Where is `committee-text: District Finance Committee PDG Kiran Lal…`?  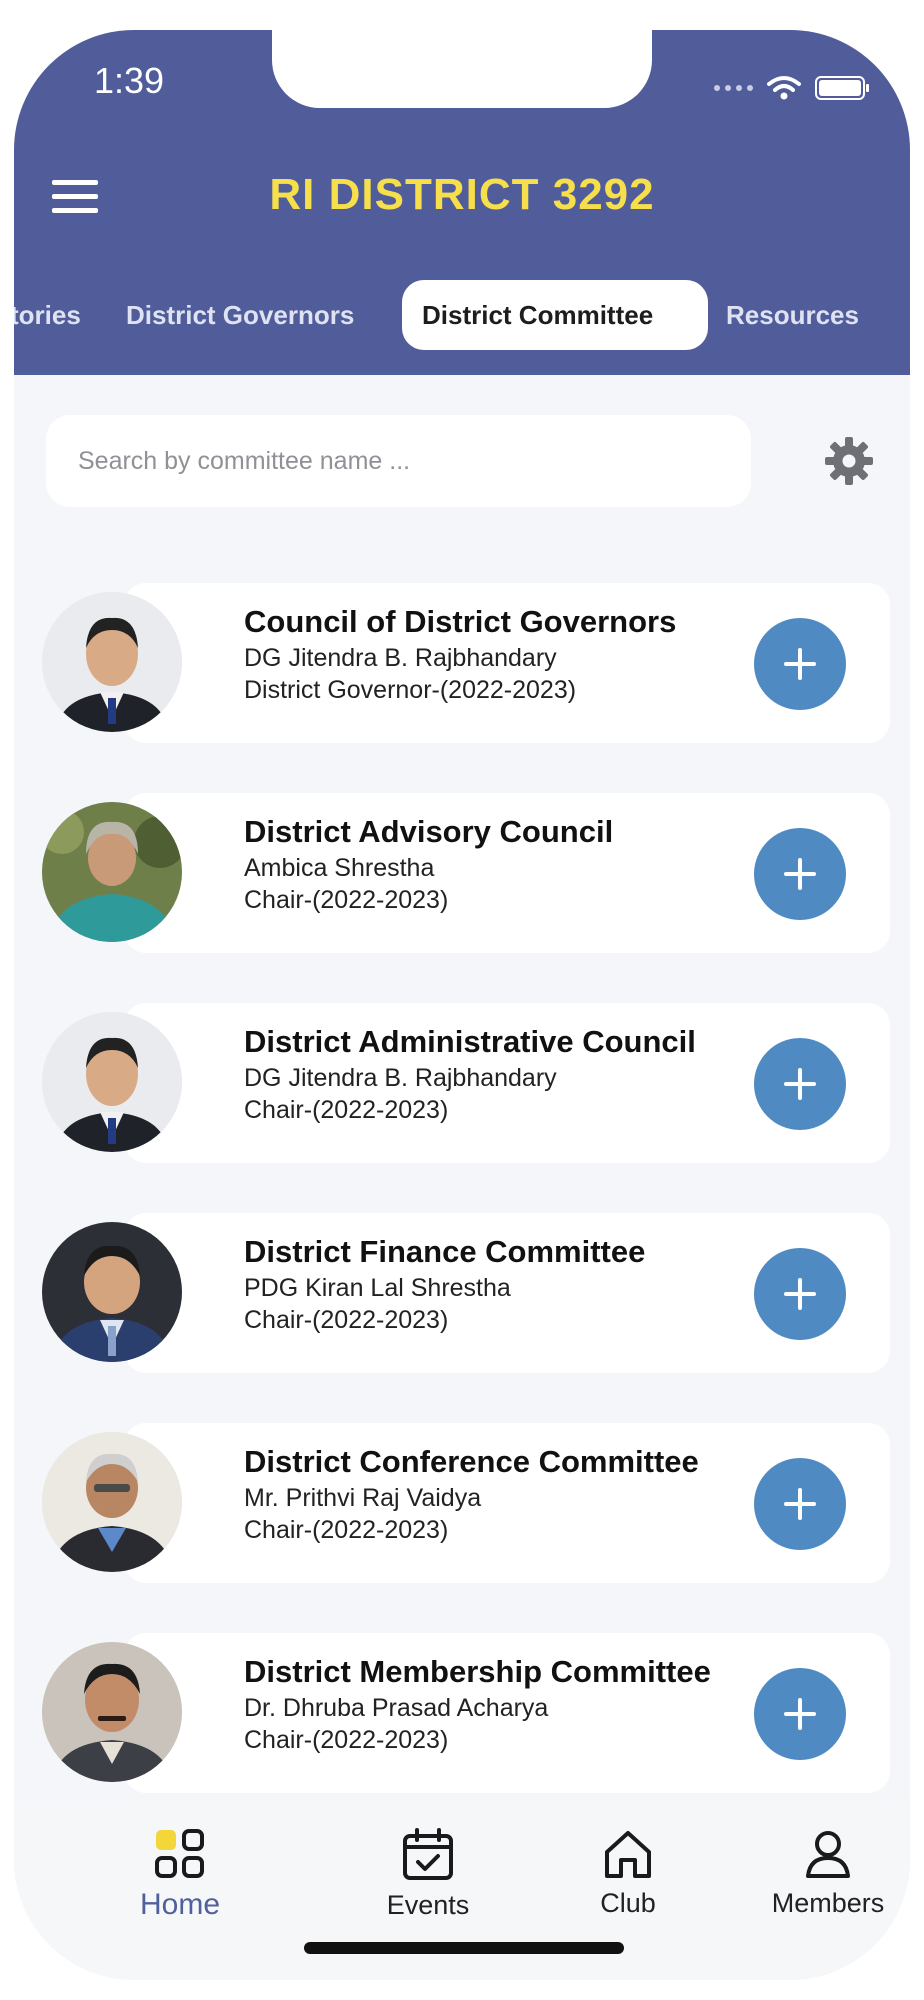
committee-text: District Finance Committee PDG Kiran Lal… is located at coordinates (504, 1284).